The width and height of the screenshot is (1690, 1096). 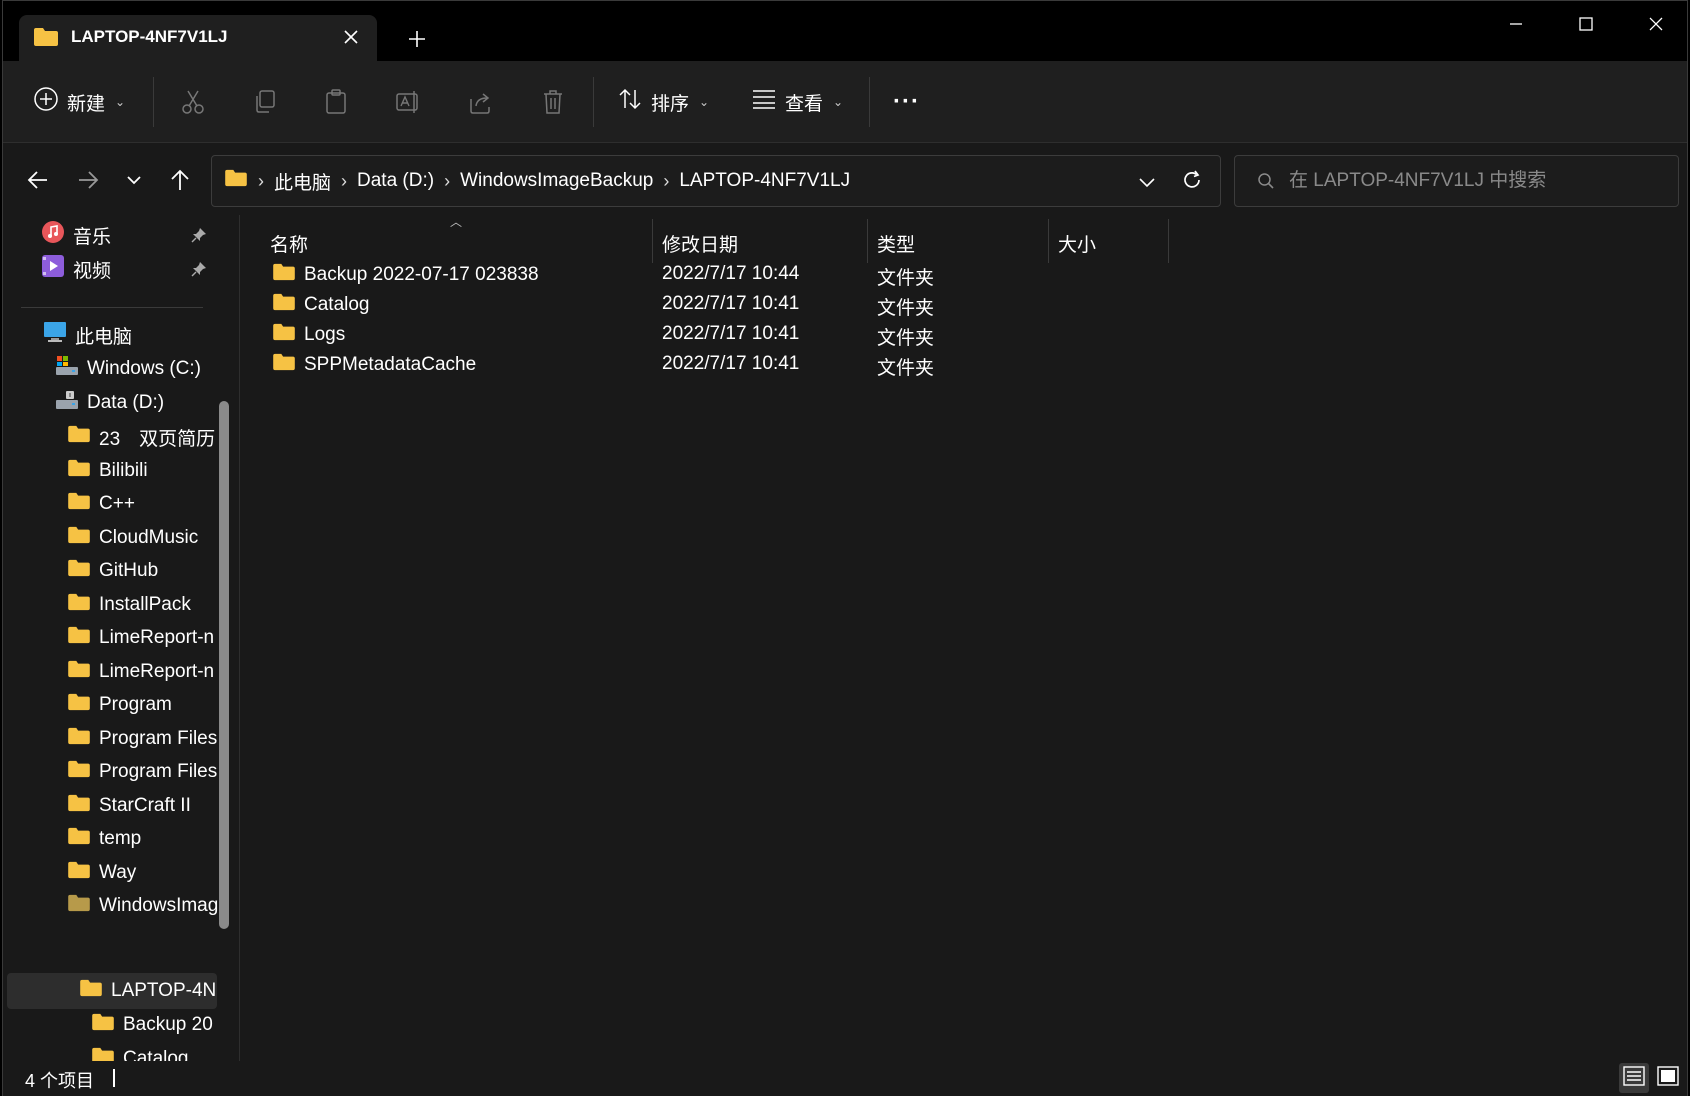 What do you see at coordinates (421, 274) in the screenshot?
I see `file-name: Backup 2022-07-17 023838` at bounding box center [421, 274].